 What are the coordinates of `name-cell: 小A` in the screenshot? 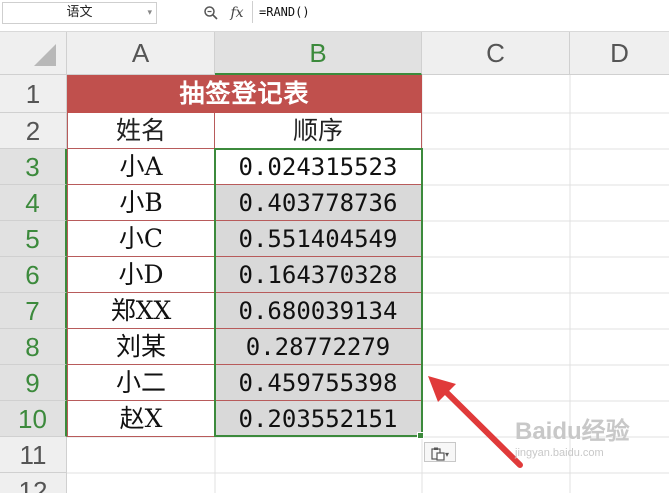 It's located at (141, 167).